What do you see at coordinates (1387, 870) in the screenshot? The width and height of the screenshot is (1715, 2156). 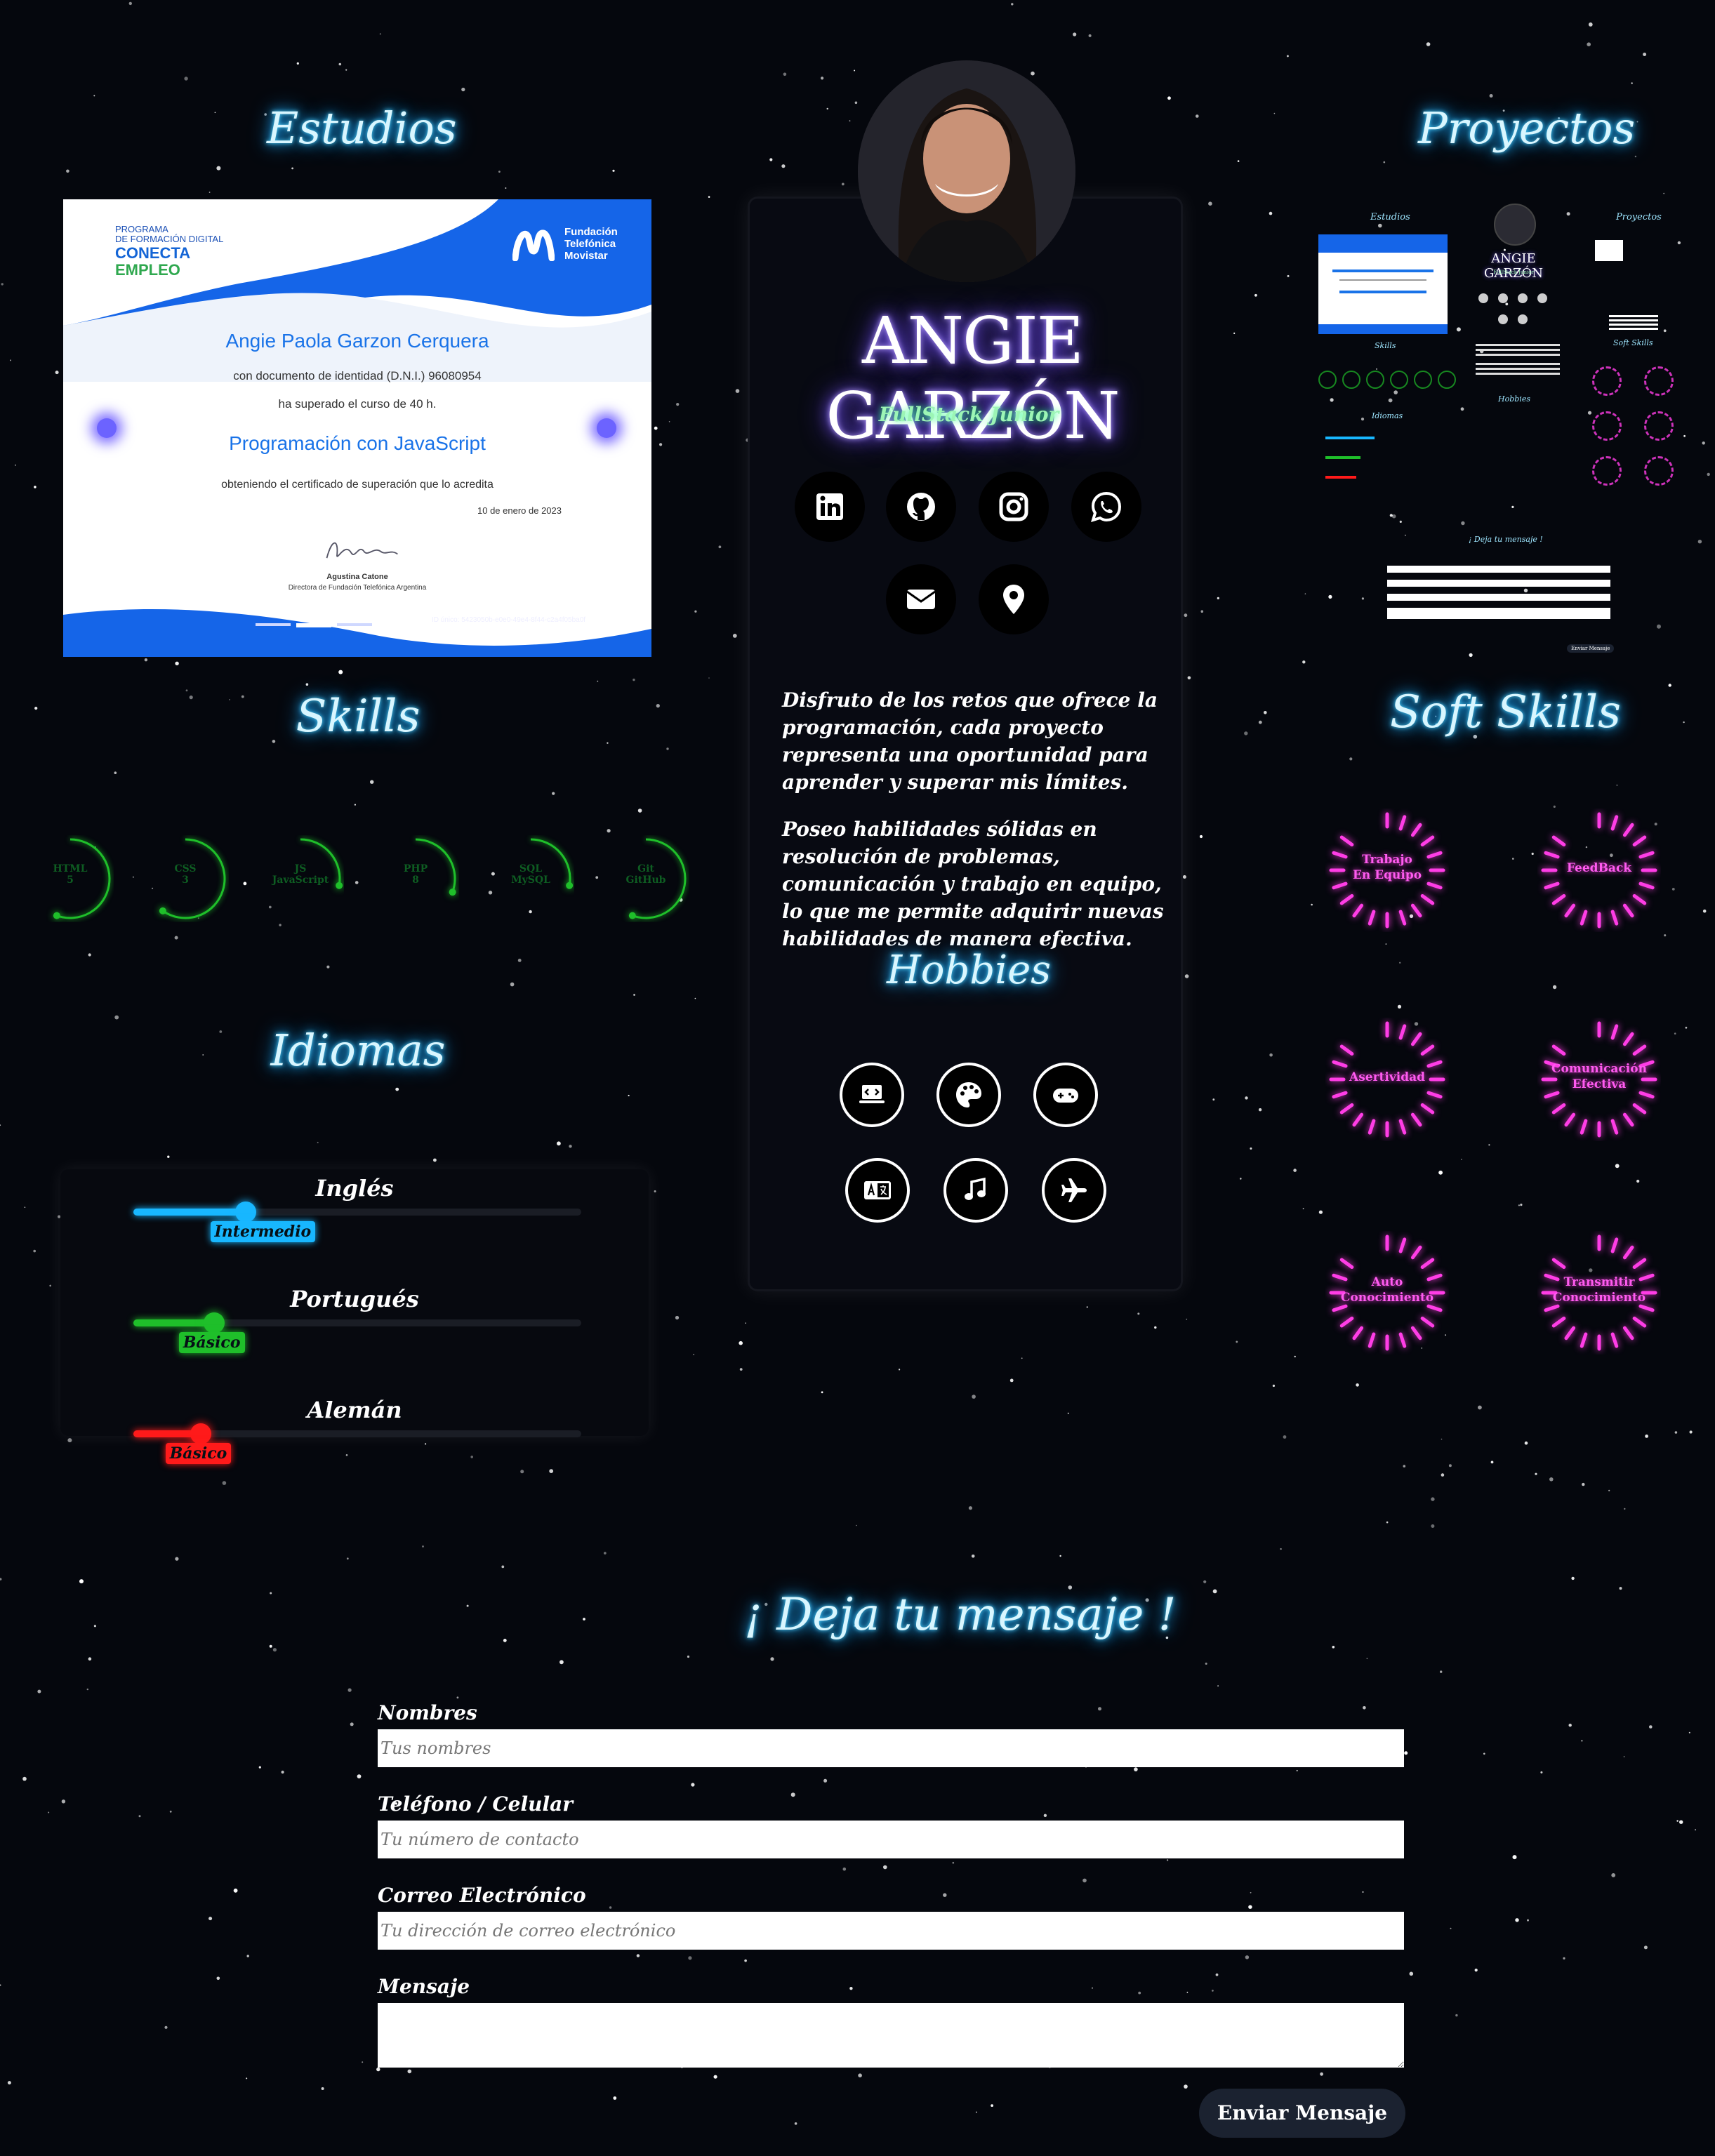 I see `soft-skill-gauge: Trabajo En Equipo` at bounding box center [1387, 870].